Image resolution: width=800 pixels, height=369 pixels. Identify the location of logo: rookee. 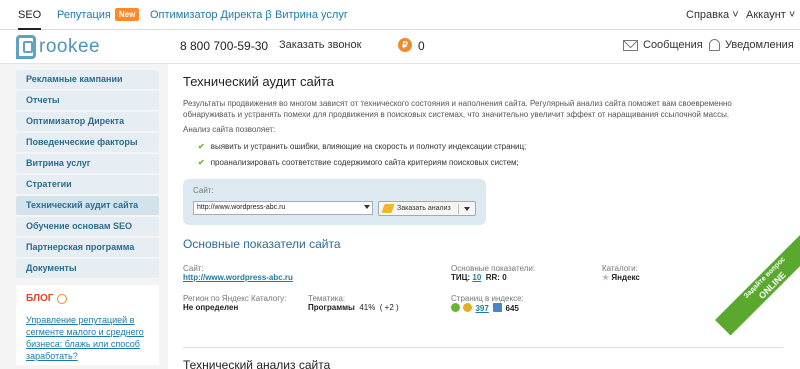
(58, 47).